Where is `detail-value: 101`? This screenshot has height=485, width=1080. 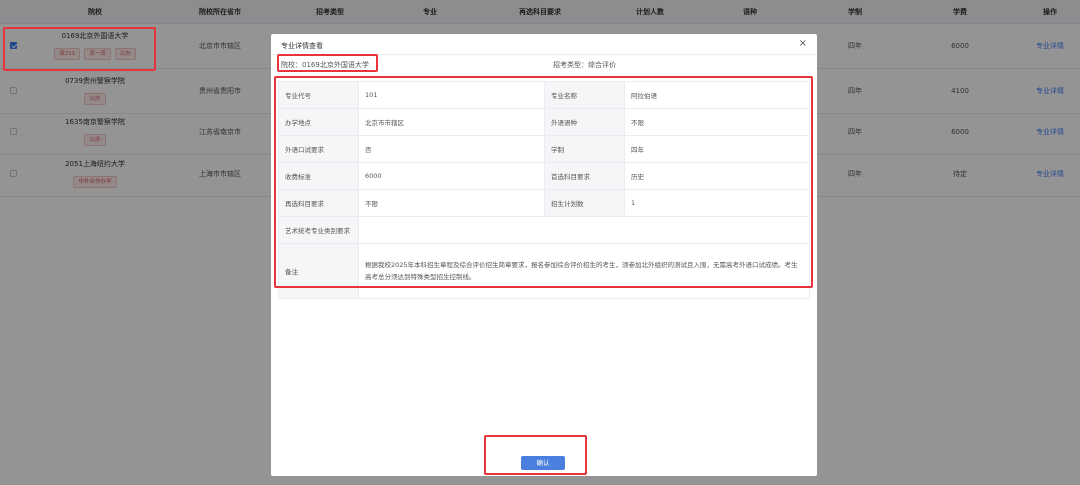 detail-value: 101 is located at coordinates (452, 95).